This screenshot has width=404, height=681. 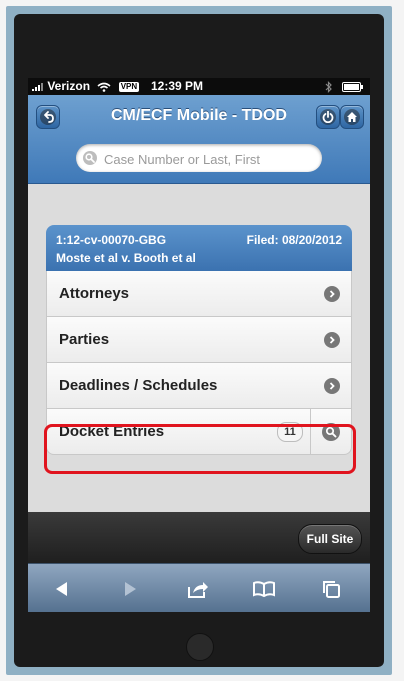 I want to click on signal-icon, so click(x=37, y=86).